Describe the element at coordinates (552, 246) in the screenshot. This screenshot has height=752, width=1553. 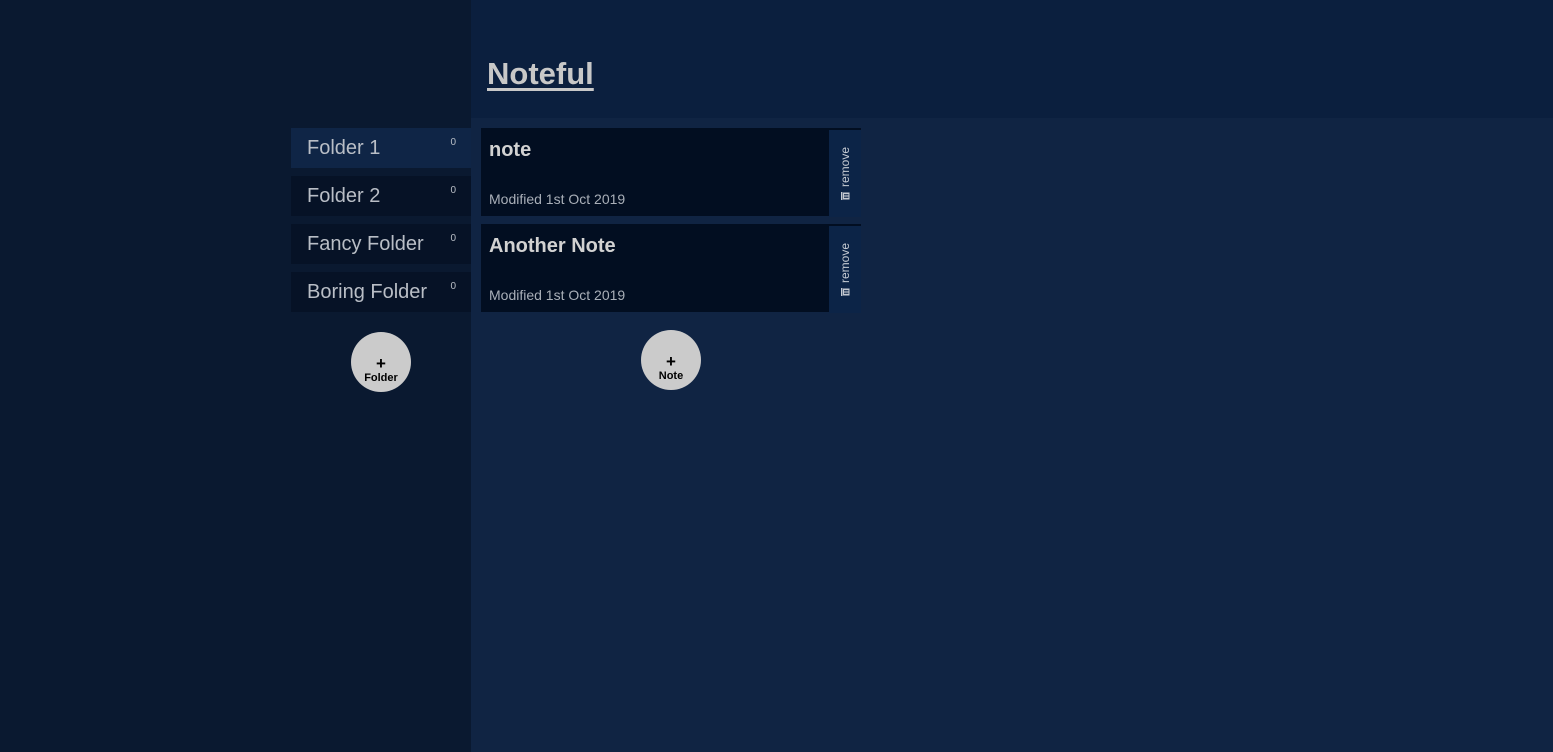
I see `note-title-link: Another Note` at that location.